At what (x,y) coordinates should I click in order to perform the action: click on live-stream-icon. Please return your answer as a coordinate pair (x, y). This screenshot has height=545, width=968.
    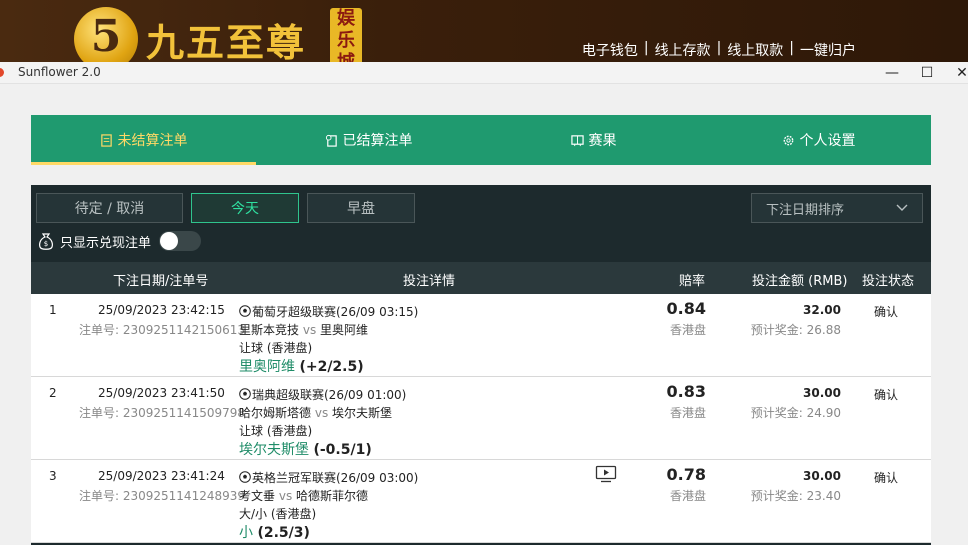
    Looking at the image, I should click on (606, 474).